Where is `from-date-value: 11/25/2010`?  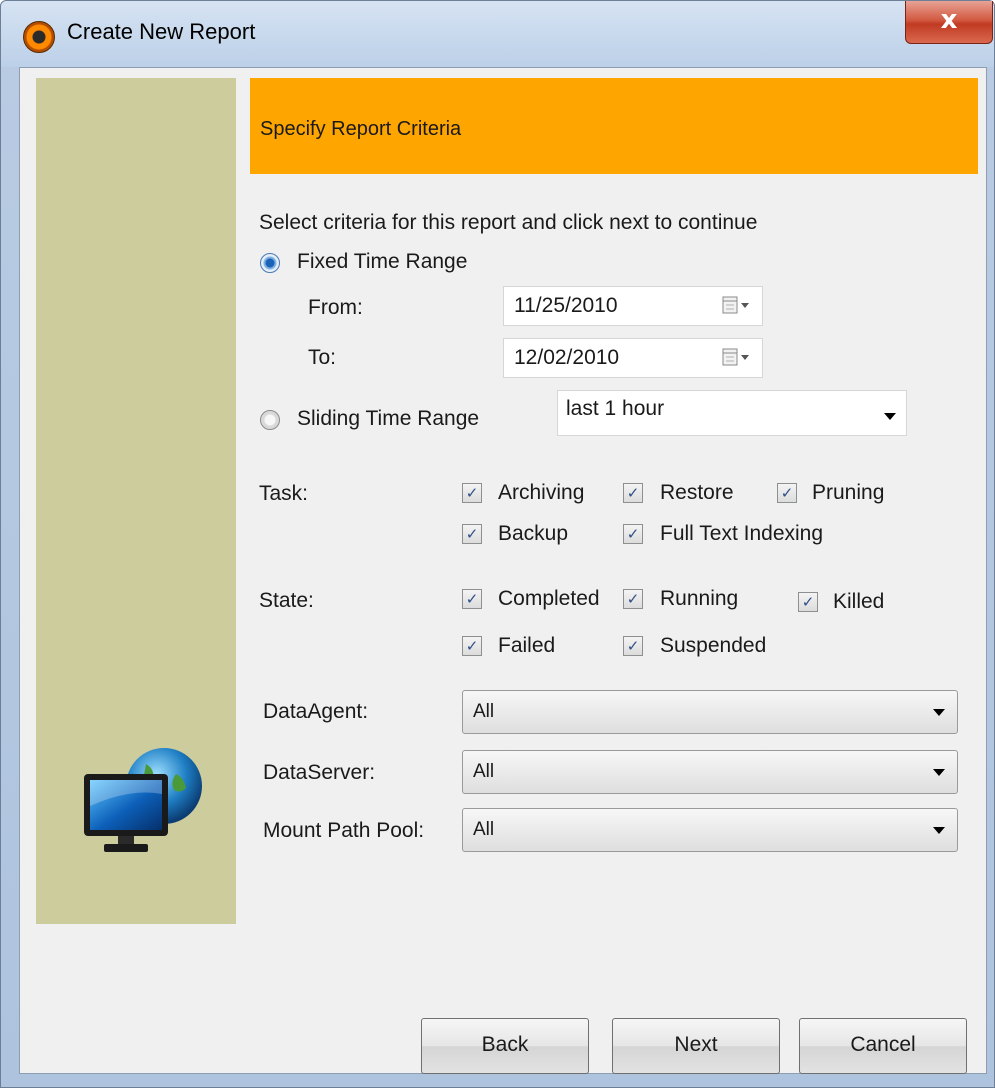 from-date-value: 11/25/2010 is located at coordinates (566, 305).